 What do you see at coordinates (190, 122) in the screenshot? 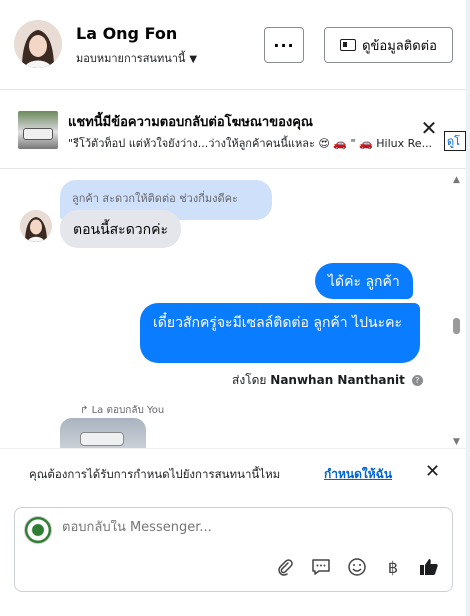
I see `ad-banner-title: แชทนี้มีข้อความตอบกลับต่อโฆษณาของคุณ` at bounding box center [190, 122].